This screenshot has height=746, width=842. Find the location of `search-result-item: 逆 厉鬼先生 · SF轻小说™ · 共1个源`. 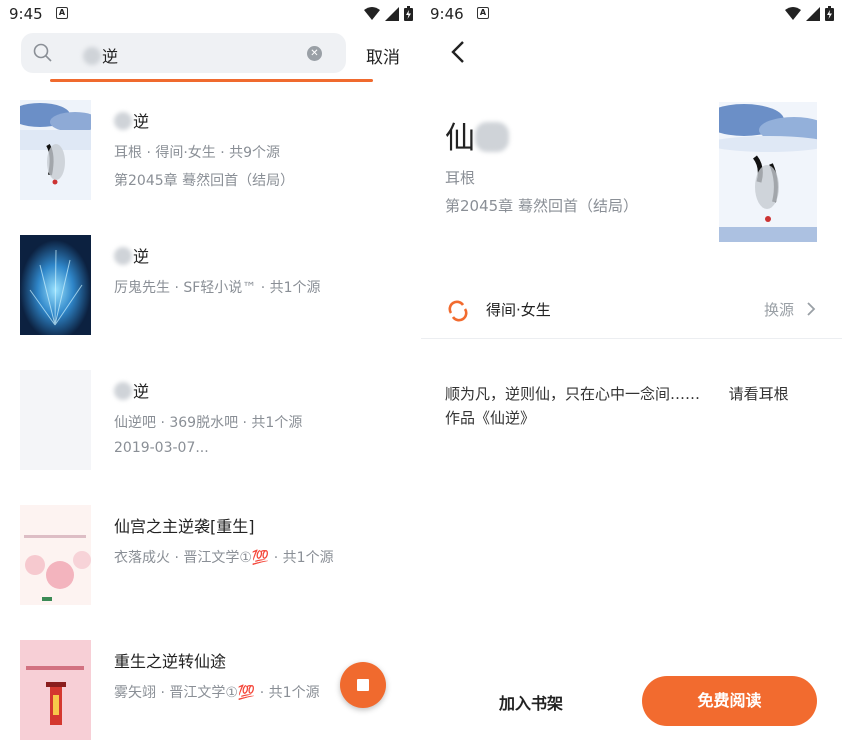

search-result-item: 逆 厉鬼先生 · SF轻小说™ · 共1个源 is located at coordinates (220, 290).